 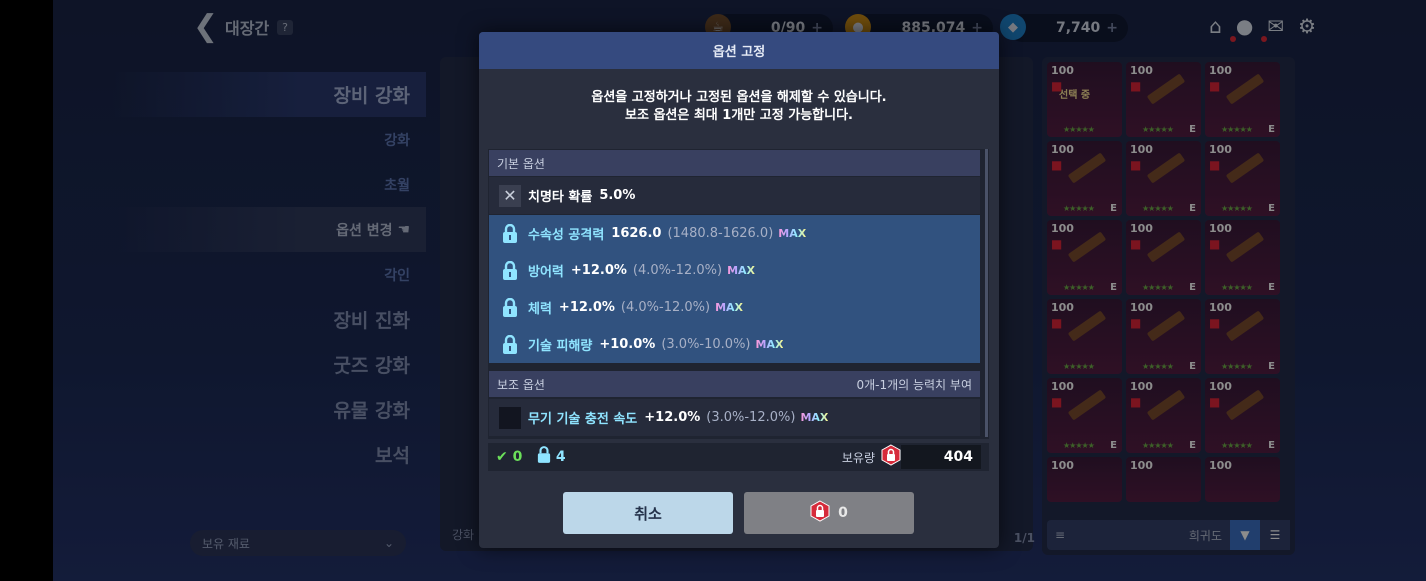 What do you see at coordinates (739, 50) in the screenshot?
I see `dialog-title: 옵션 고정` at bounding box center [739, 50].